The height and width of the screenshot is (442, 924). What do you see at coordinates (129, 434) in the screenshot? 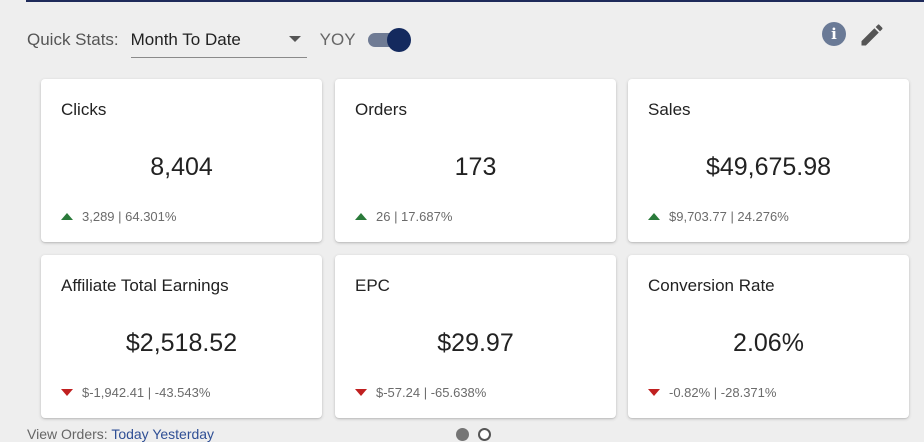
I see `view-orders-today-link: Today` at bounding box center [129, 434].